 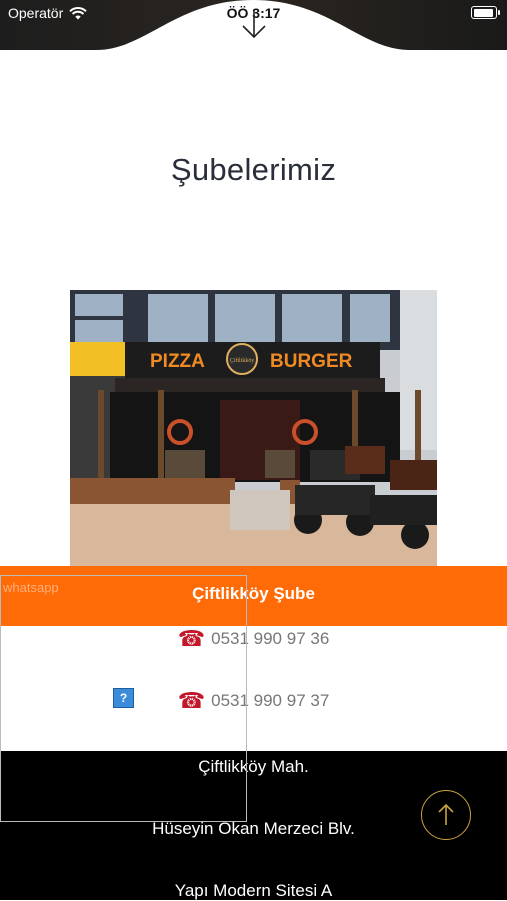 What do you see at coordinates (177, 361) in the screenshot?
I see `sign-pizza: PIZZA` at bounding box center [177, 361].